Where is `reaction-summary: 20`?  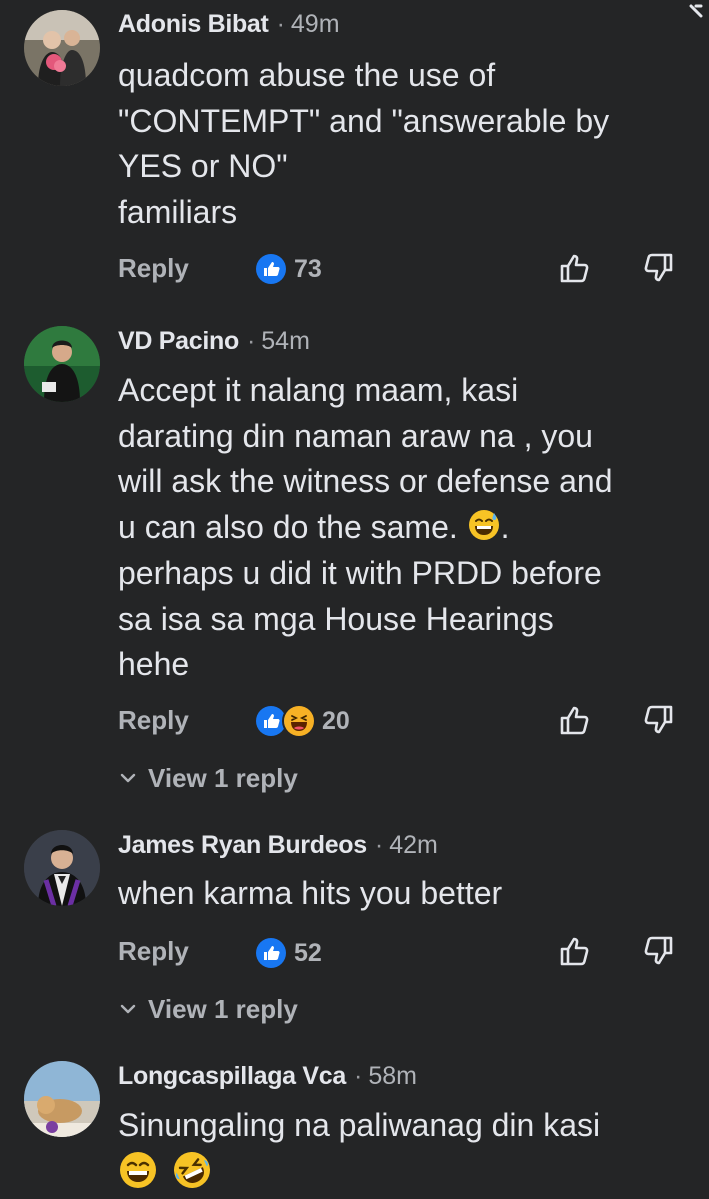
reaction-summary: 20 is located at coordinates (302, 721).